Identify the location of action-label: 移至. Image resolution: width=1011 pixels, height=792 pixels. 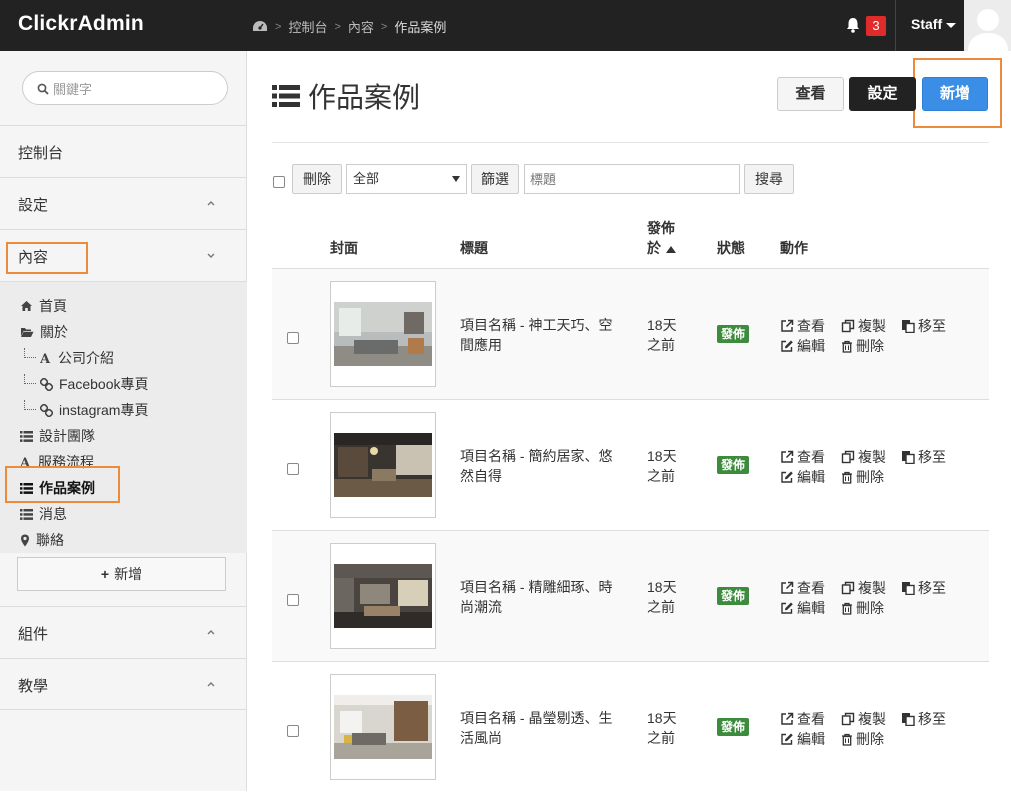
(932, 326).